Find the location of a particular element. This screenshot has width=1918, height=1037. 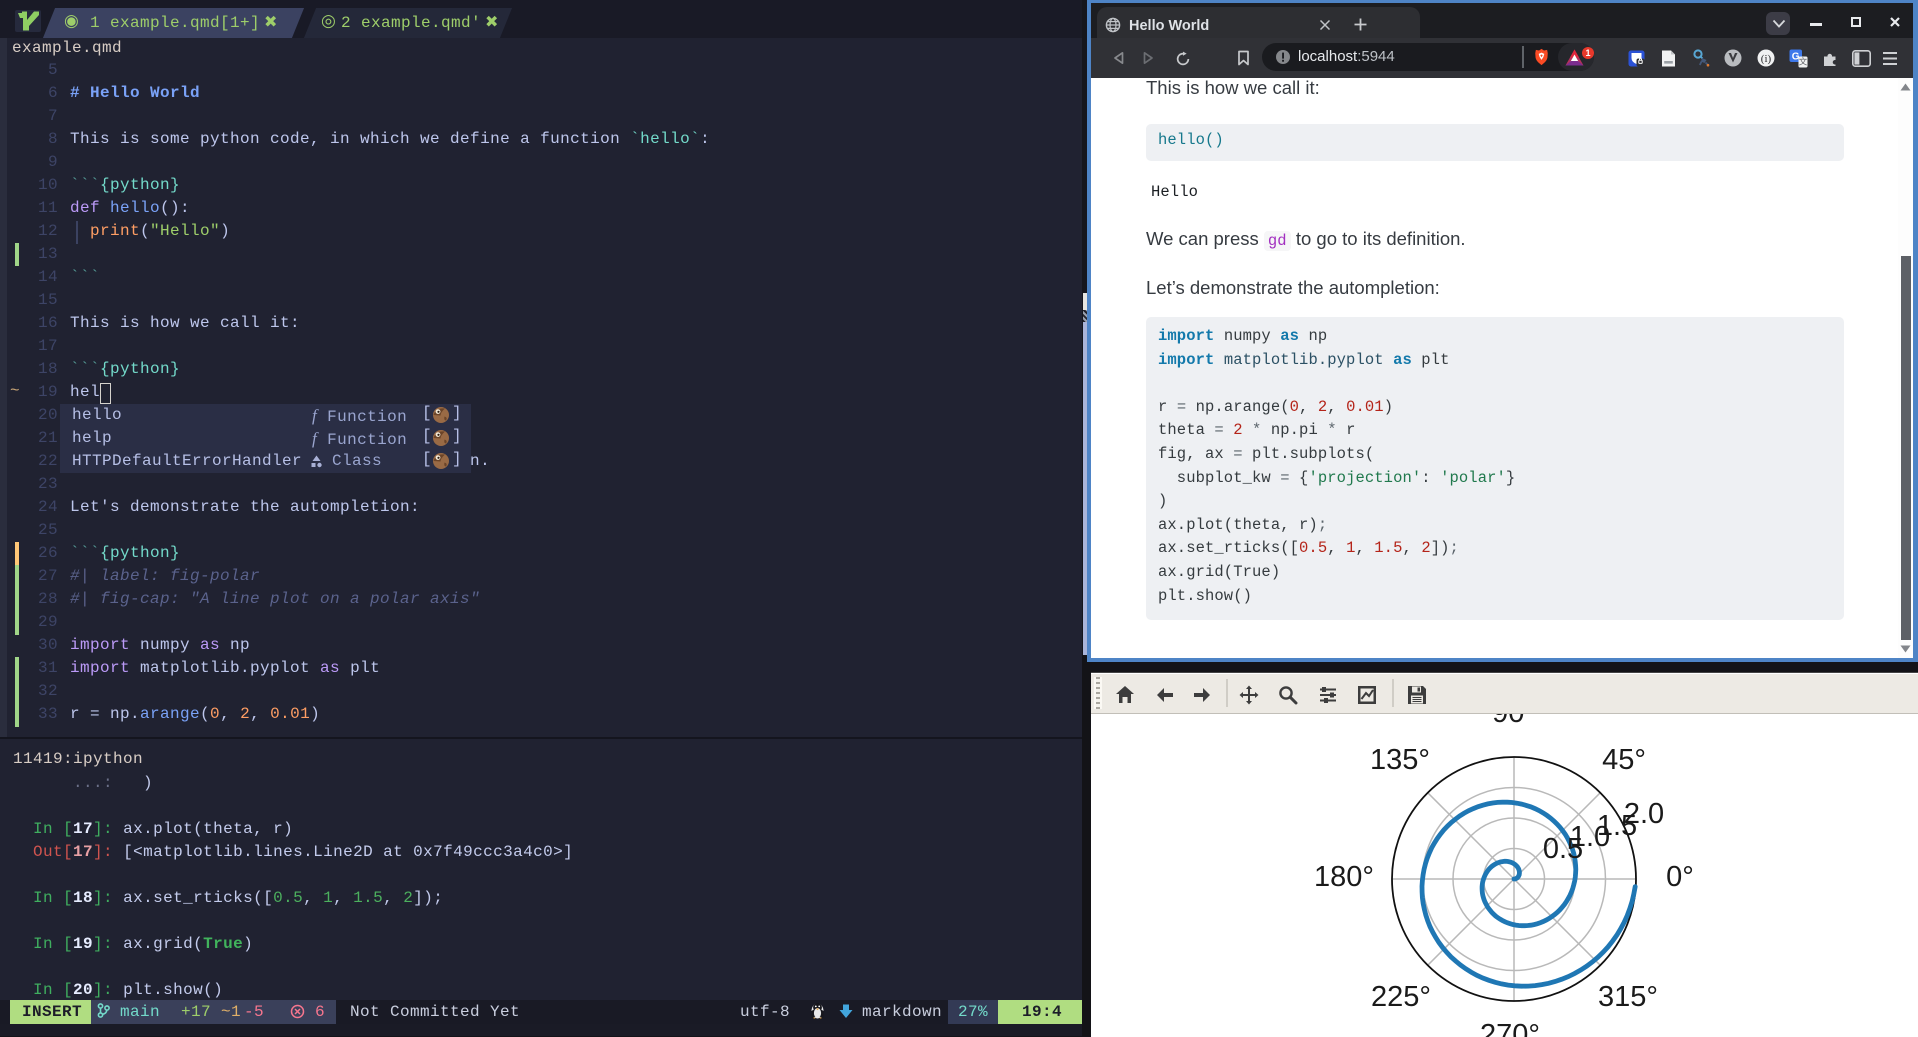

svg-text: 2.0 is located at coordinates (1644, 814).